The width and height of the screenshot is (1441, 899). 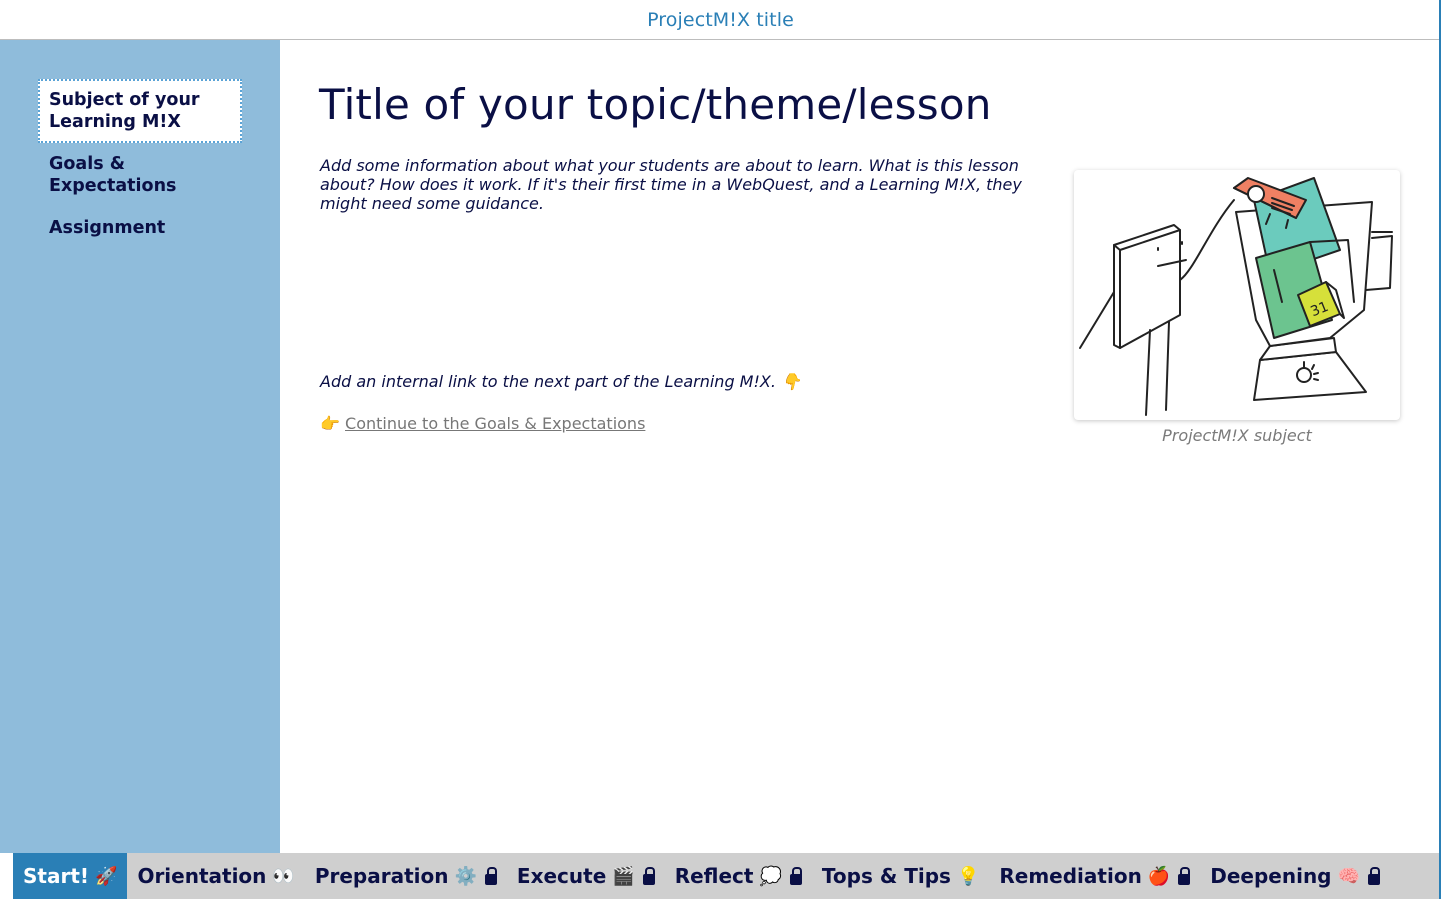 What do you see at coordinates (655, 104) in the screenshot?
I see `page-title: Title of your topic/theme/lesson` at bounding box center [655, 104].